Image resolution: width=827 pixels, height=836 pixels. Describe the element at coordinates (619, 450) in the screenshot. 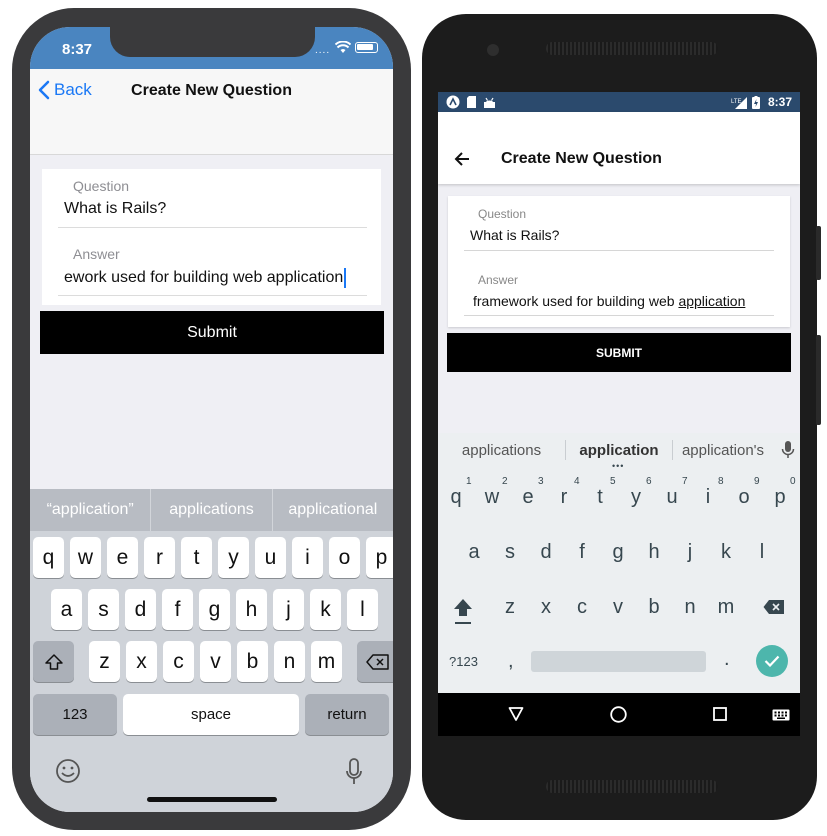

I see `suggestion-2: application` at that location.